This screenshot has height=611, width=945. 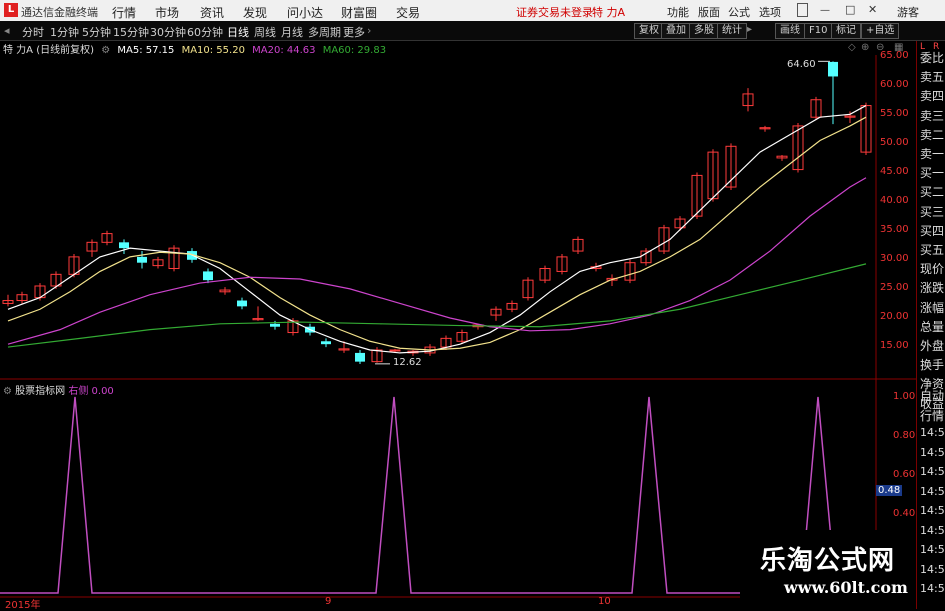 I want to click on btn-biaoji: 标记, so click(x=846, y=31).